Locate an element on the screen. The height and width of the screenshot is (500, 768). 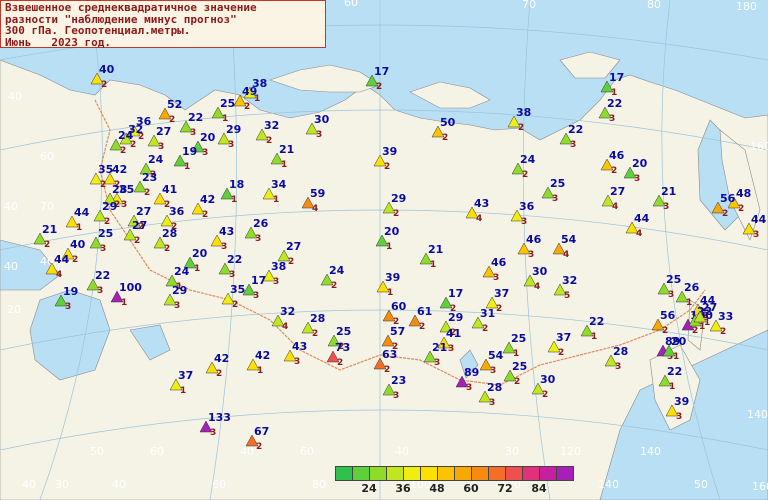
station-value: 35 is located at coordinates (105, 169).